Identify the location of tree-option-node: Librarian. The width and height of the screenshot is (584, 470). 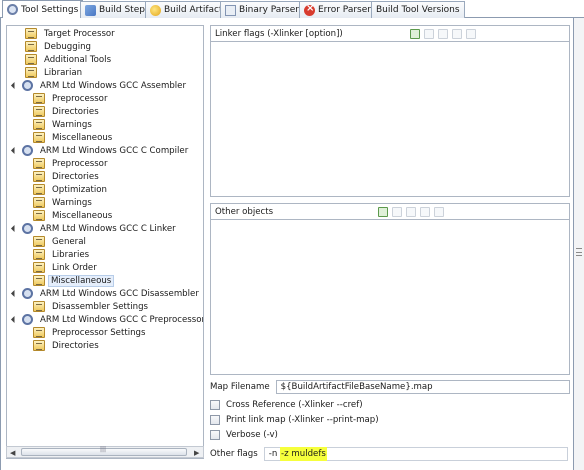
(55, 72).